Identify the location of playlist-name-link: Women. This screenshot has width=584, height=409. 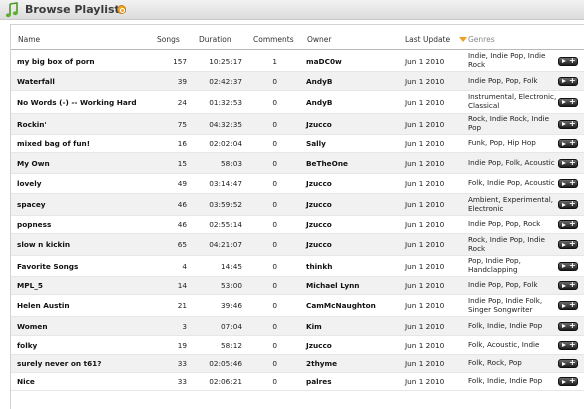
(87, 326).